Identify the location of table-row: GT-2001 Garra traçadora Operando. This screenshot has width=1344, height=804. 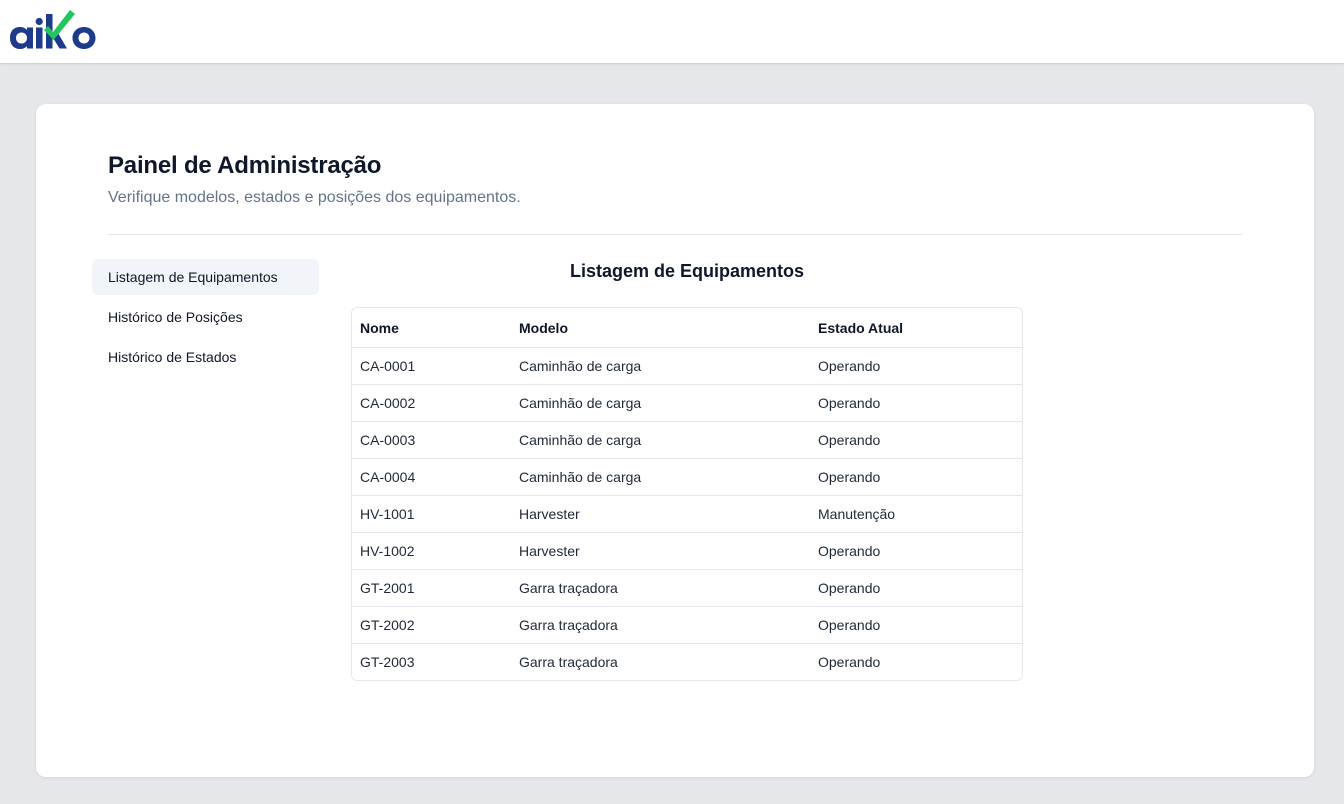
(687, 588).